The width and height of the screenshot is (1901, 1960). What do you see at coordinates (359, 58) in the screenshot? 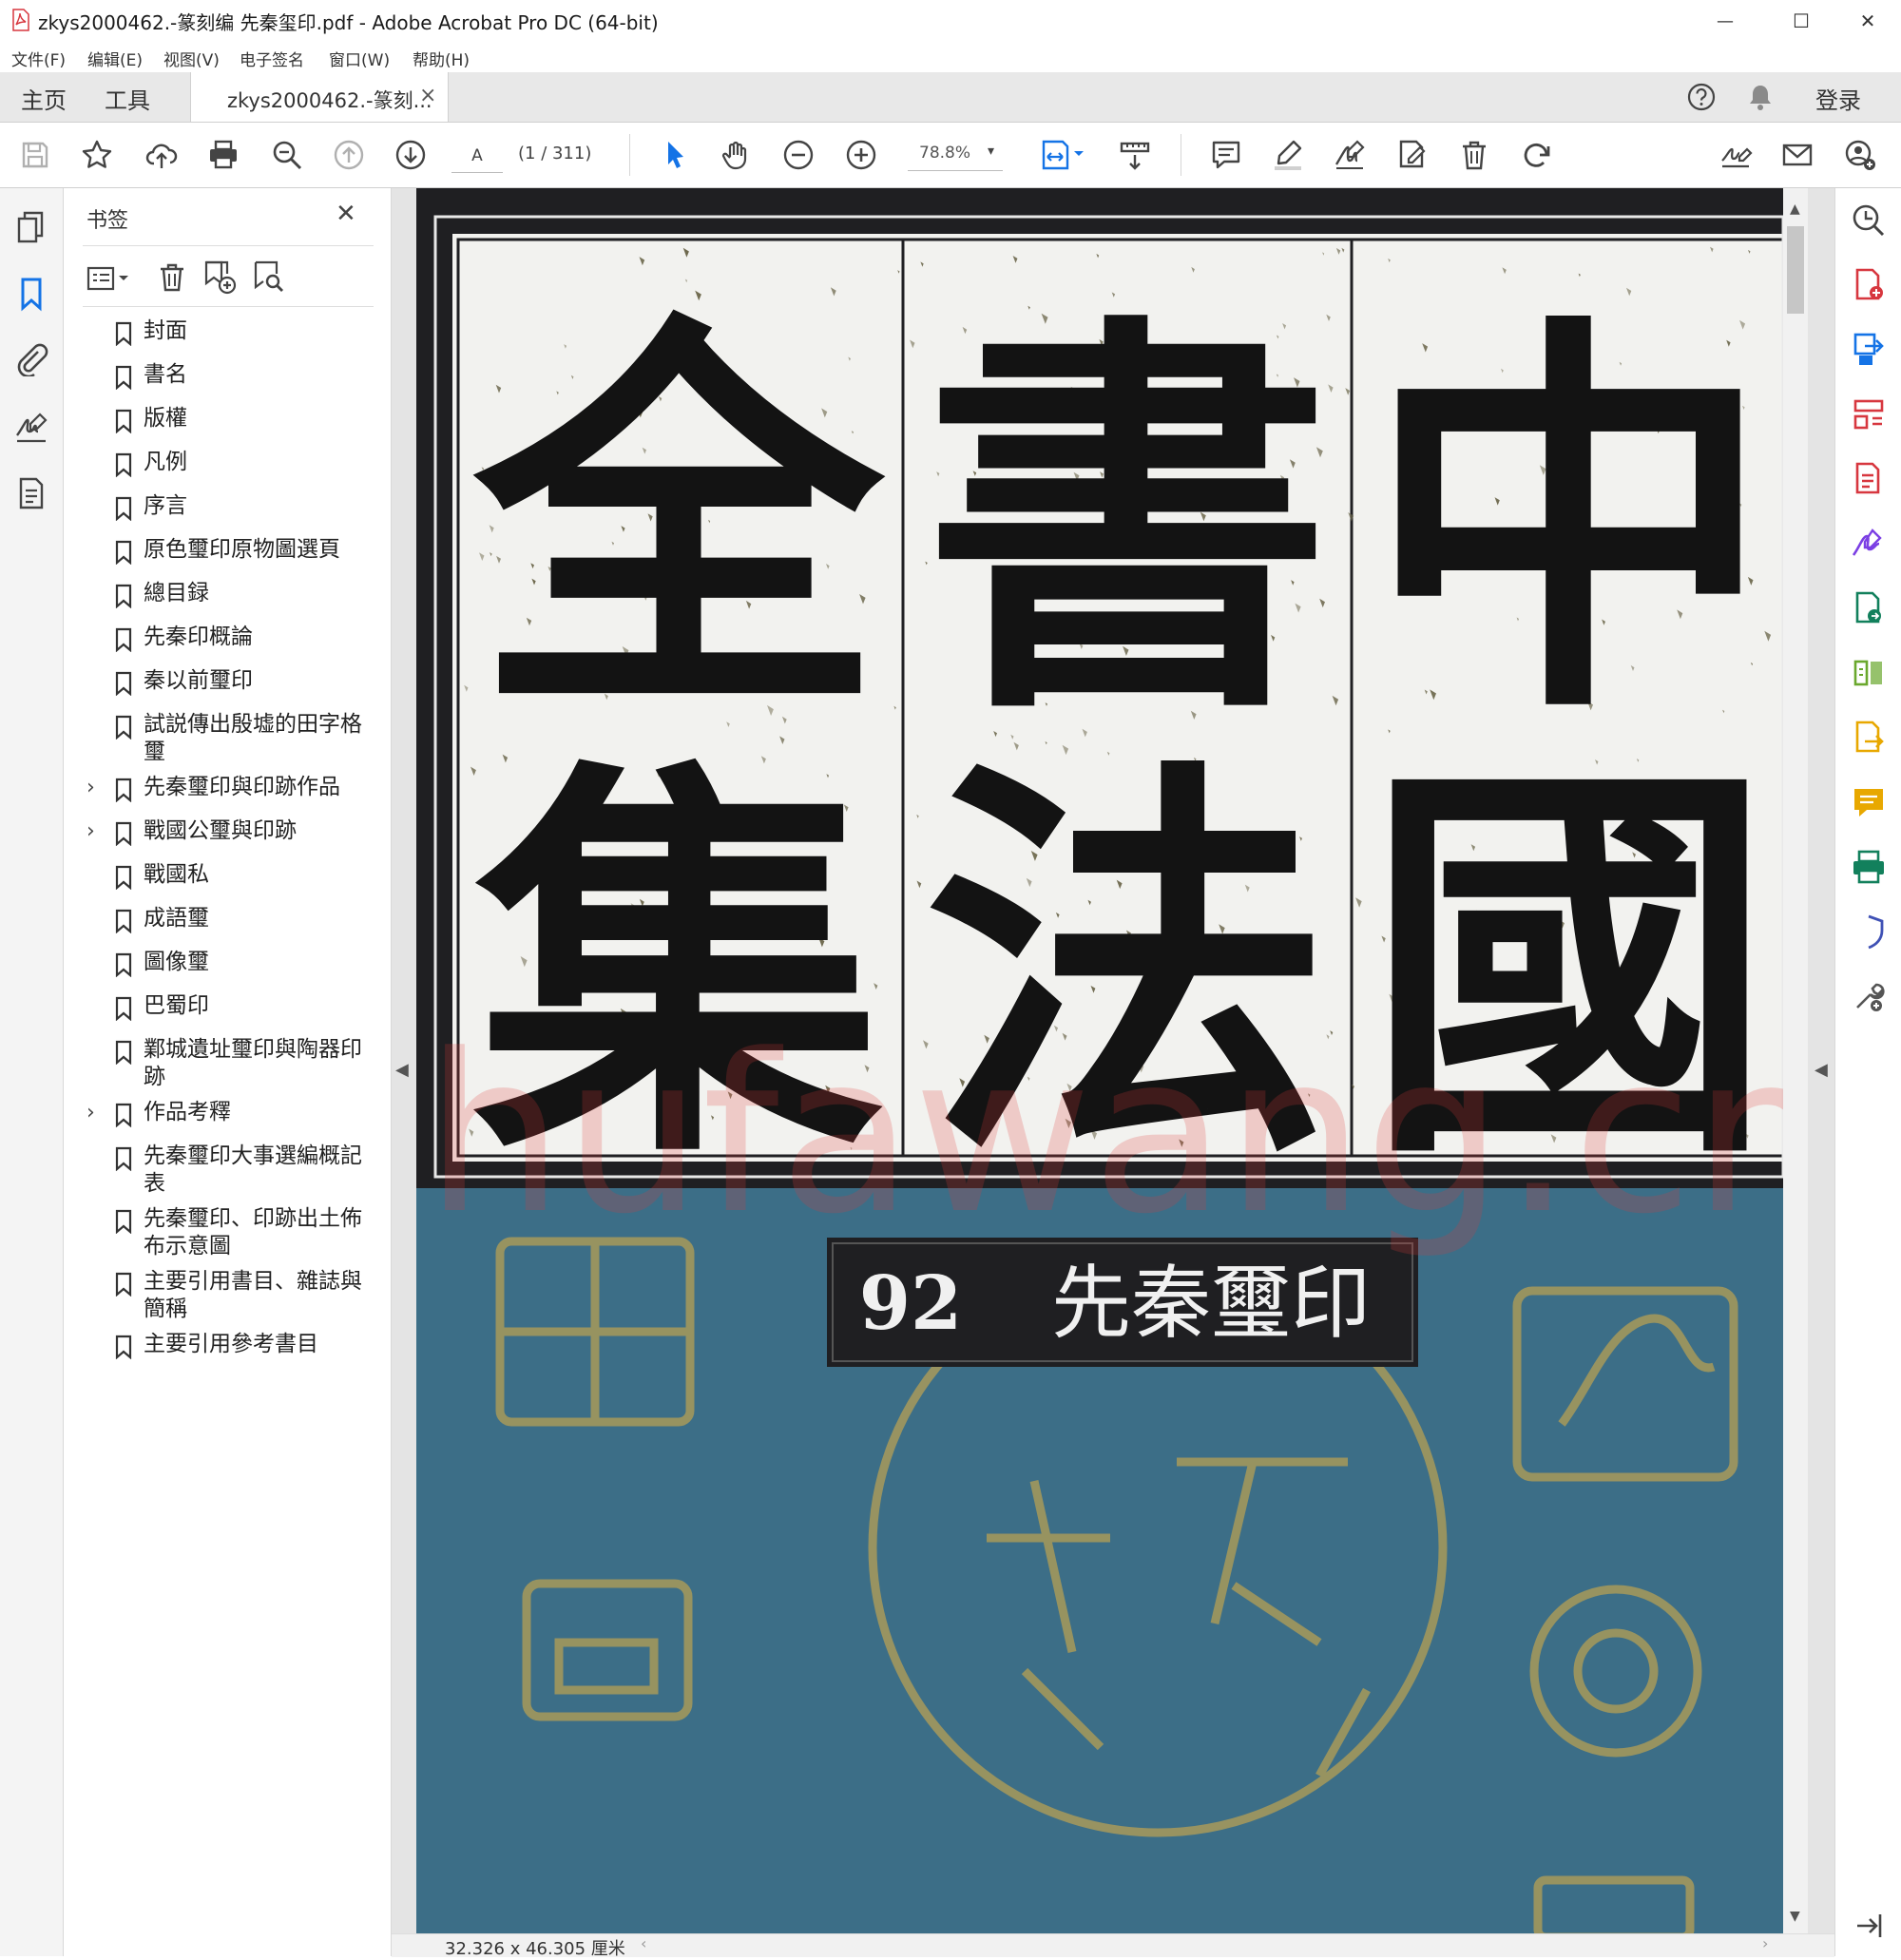
I see `menu-window: 窗口(W)` at bounding box center [359, 58].